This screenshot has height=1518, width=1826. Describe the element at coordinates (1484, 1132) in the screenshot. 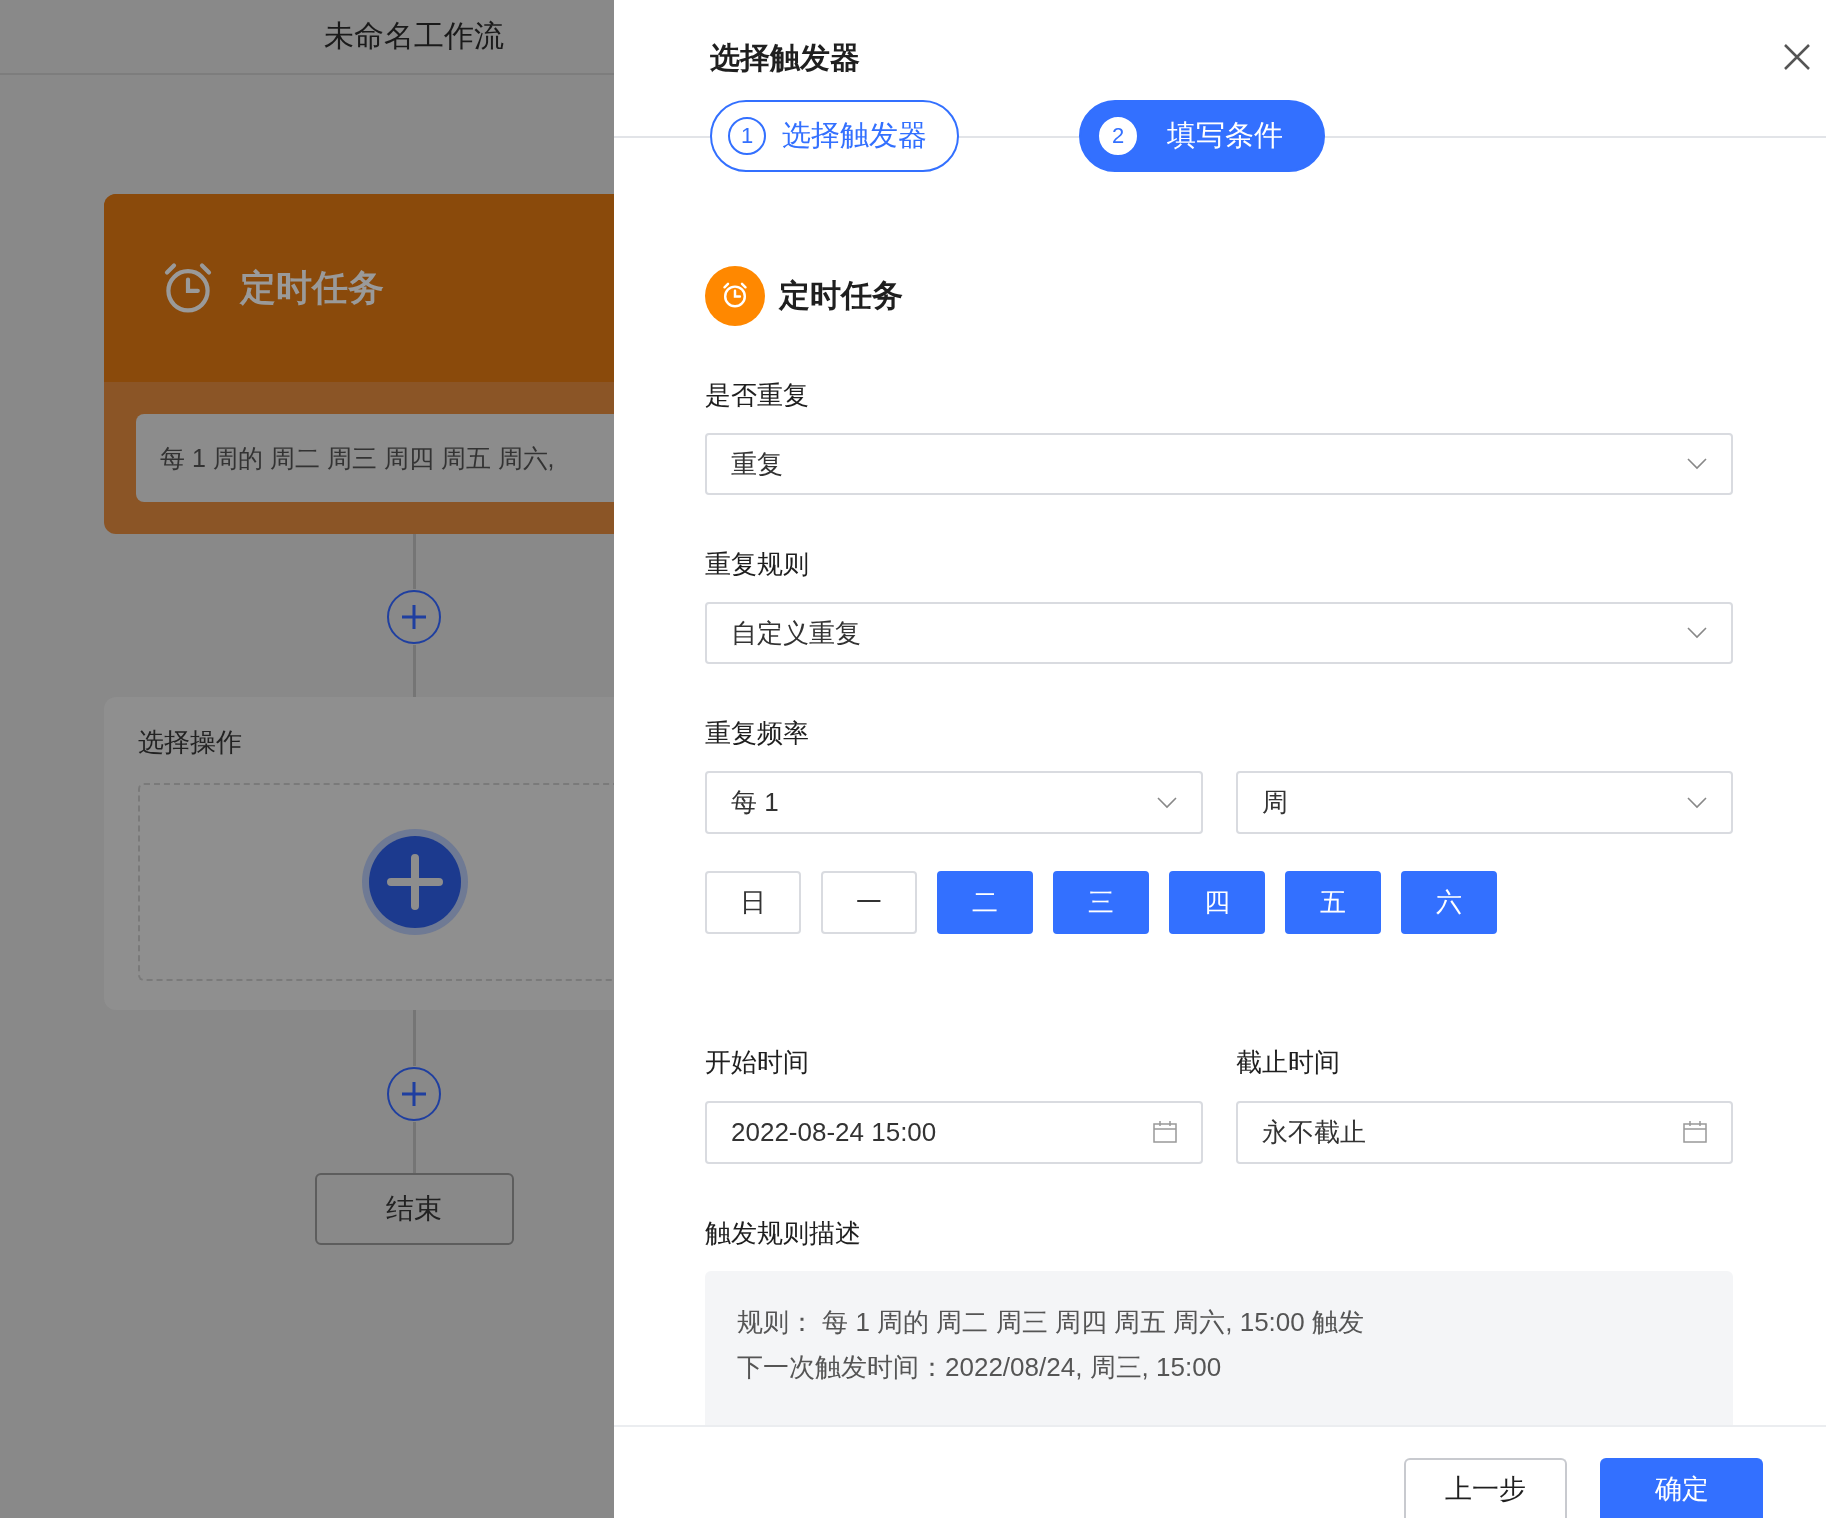

I see `date-field: 永不截止` at that location.